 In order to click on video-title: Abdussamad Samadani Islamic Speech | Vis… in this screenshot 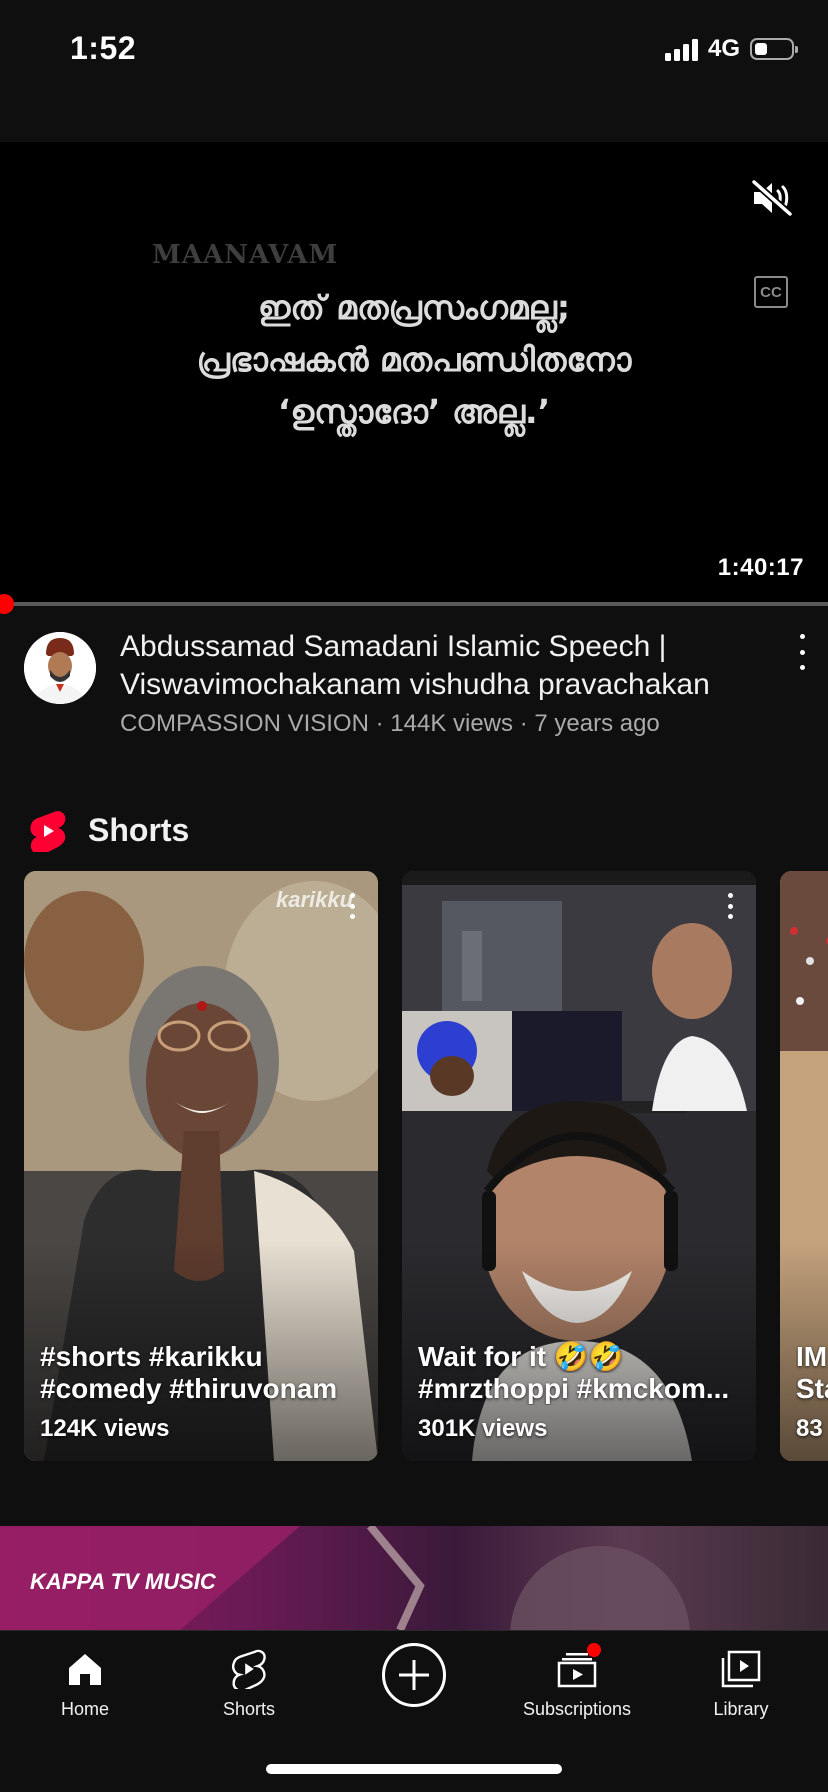, I will do `click(445, 666)`.